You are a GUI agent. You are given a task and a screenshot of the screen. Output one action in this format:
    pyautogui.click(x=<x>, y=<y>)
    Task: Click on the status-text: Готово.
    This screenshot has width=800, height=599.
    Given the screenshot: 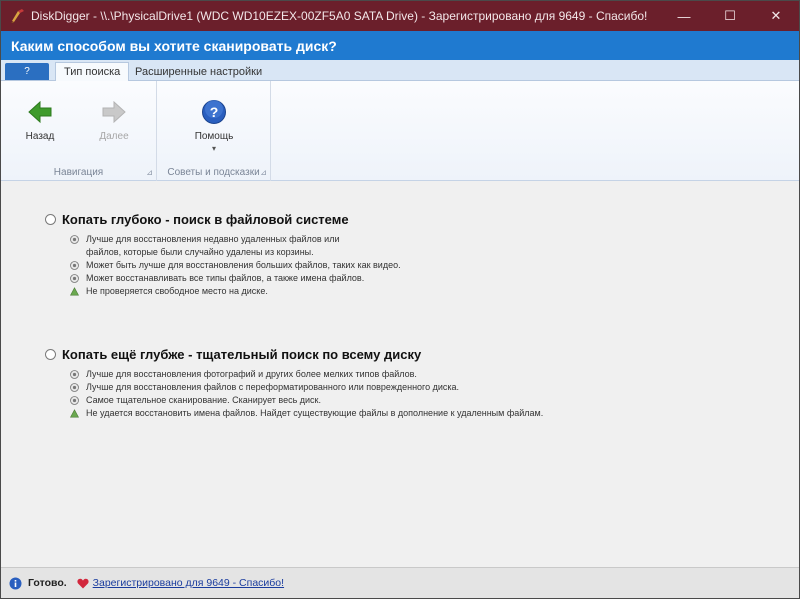 What is the action you would take?
    pyautogui.click(x=47, y=583)
    